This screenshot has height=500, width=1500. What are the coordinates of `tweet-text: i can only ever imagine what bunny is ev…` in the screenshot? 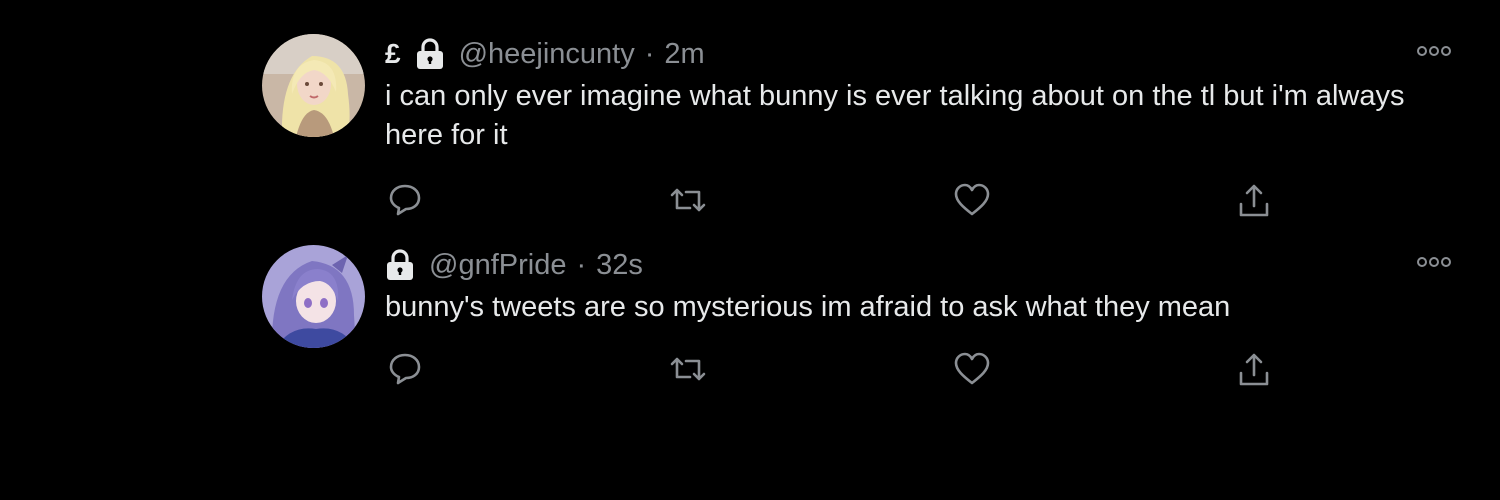 It's located at (895, 115).